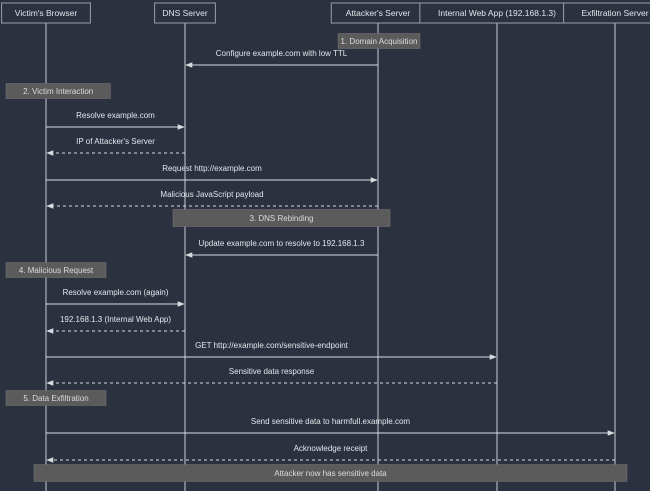 This screenshot has height=491, width=650. I want to click on message-label: Resolve example.com (again), so click(116, 292).